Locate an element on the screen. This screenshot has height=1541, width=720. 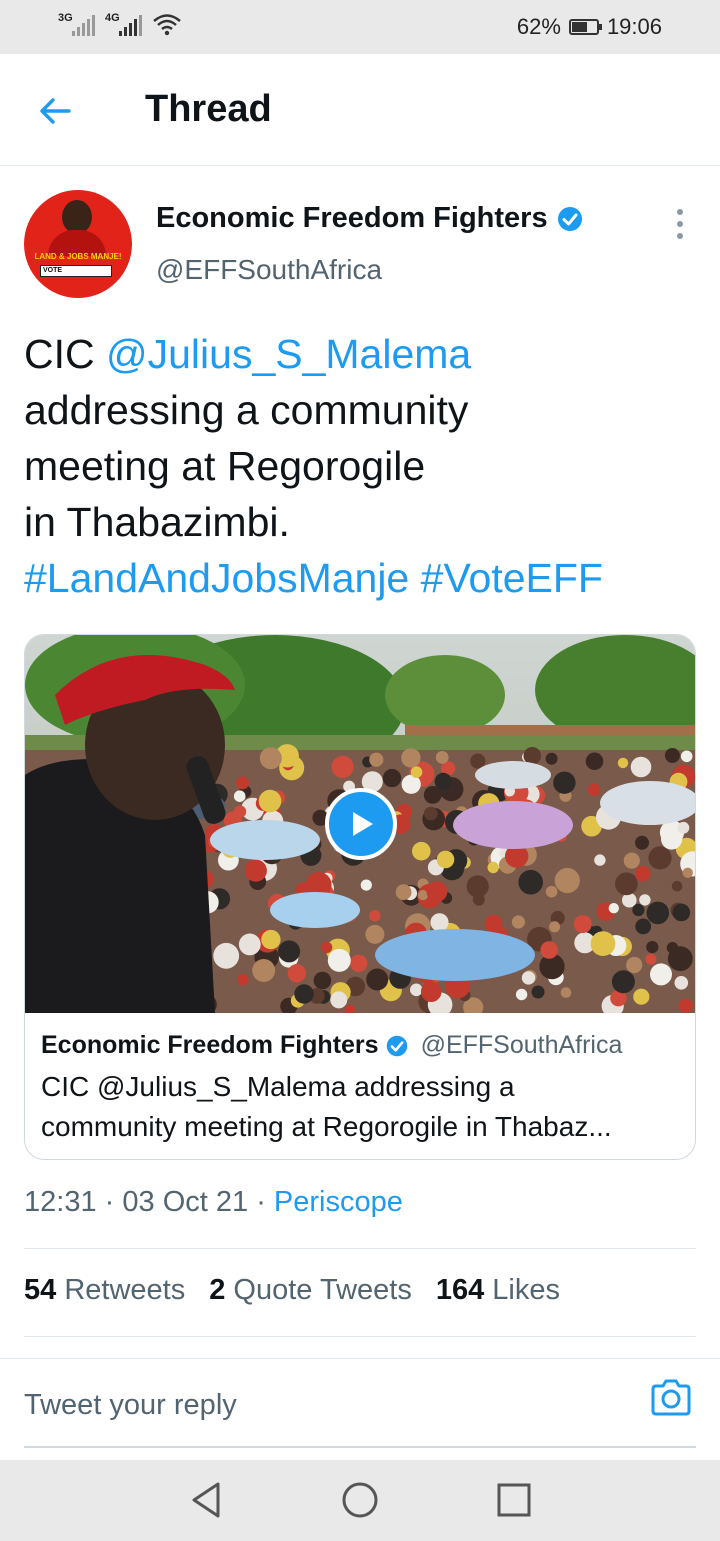
nav-recents-button is located at coordinates (514, 1500).